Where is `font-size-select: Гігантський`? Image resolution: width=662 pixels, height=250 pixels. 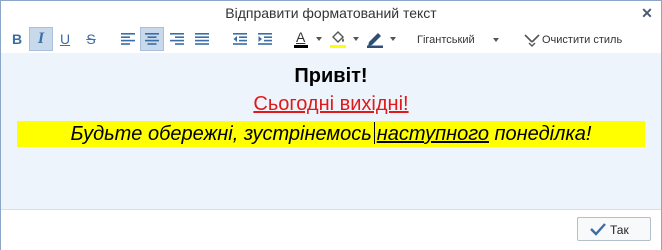 font-size-select: Гігантський is located at coordinates (456, 40).